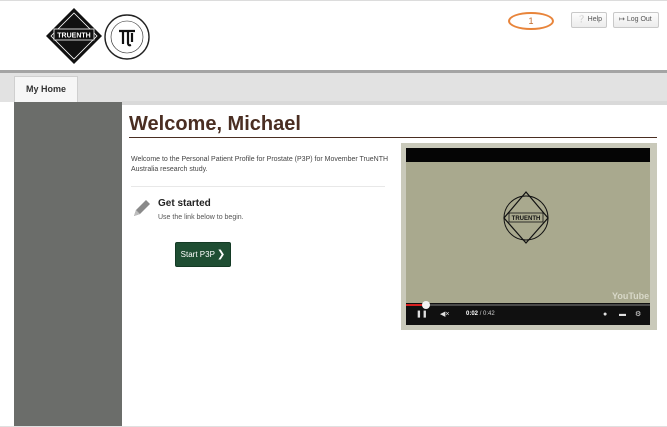  What do you see at coordinates (425, 305) in the screenshot?
I see `video-scrub-handle` at bounding box center [425, 305].